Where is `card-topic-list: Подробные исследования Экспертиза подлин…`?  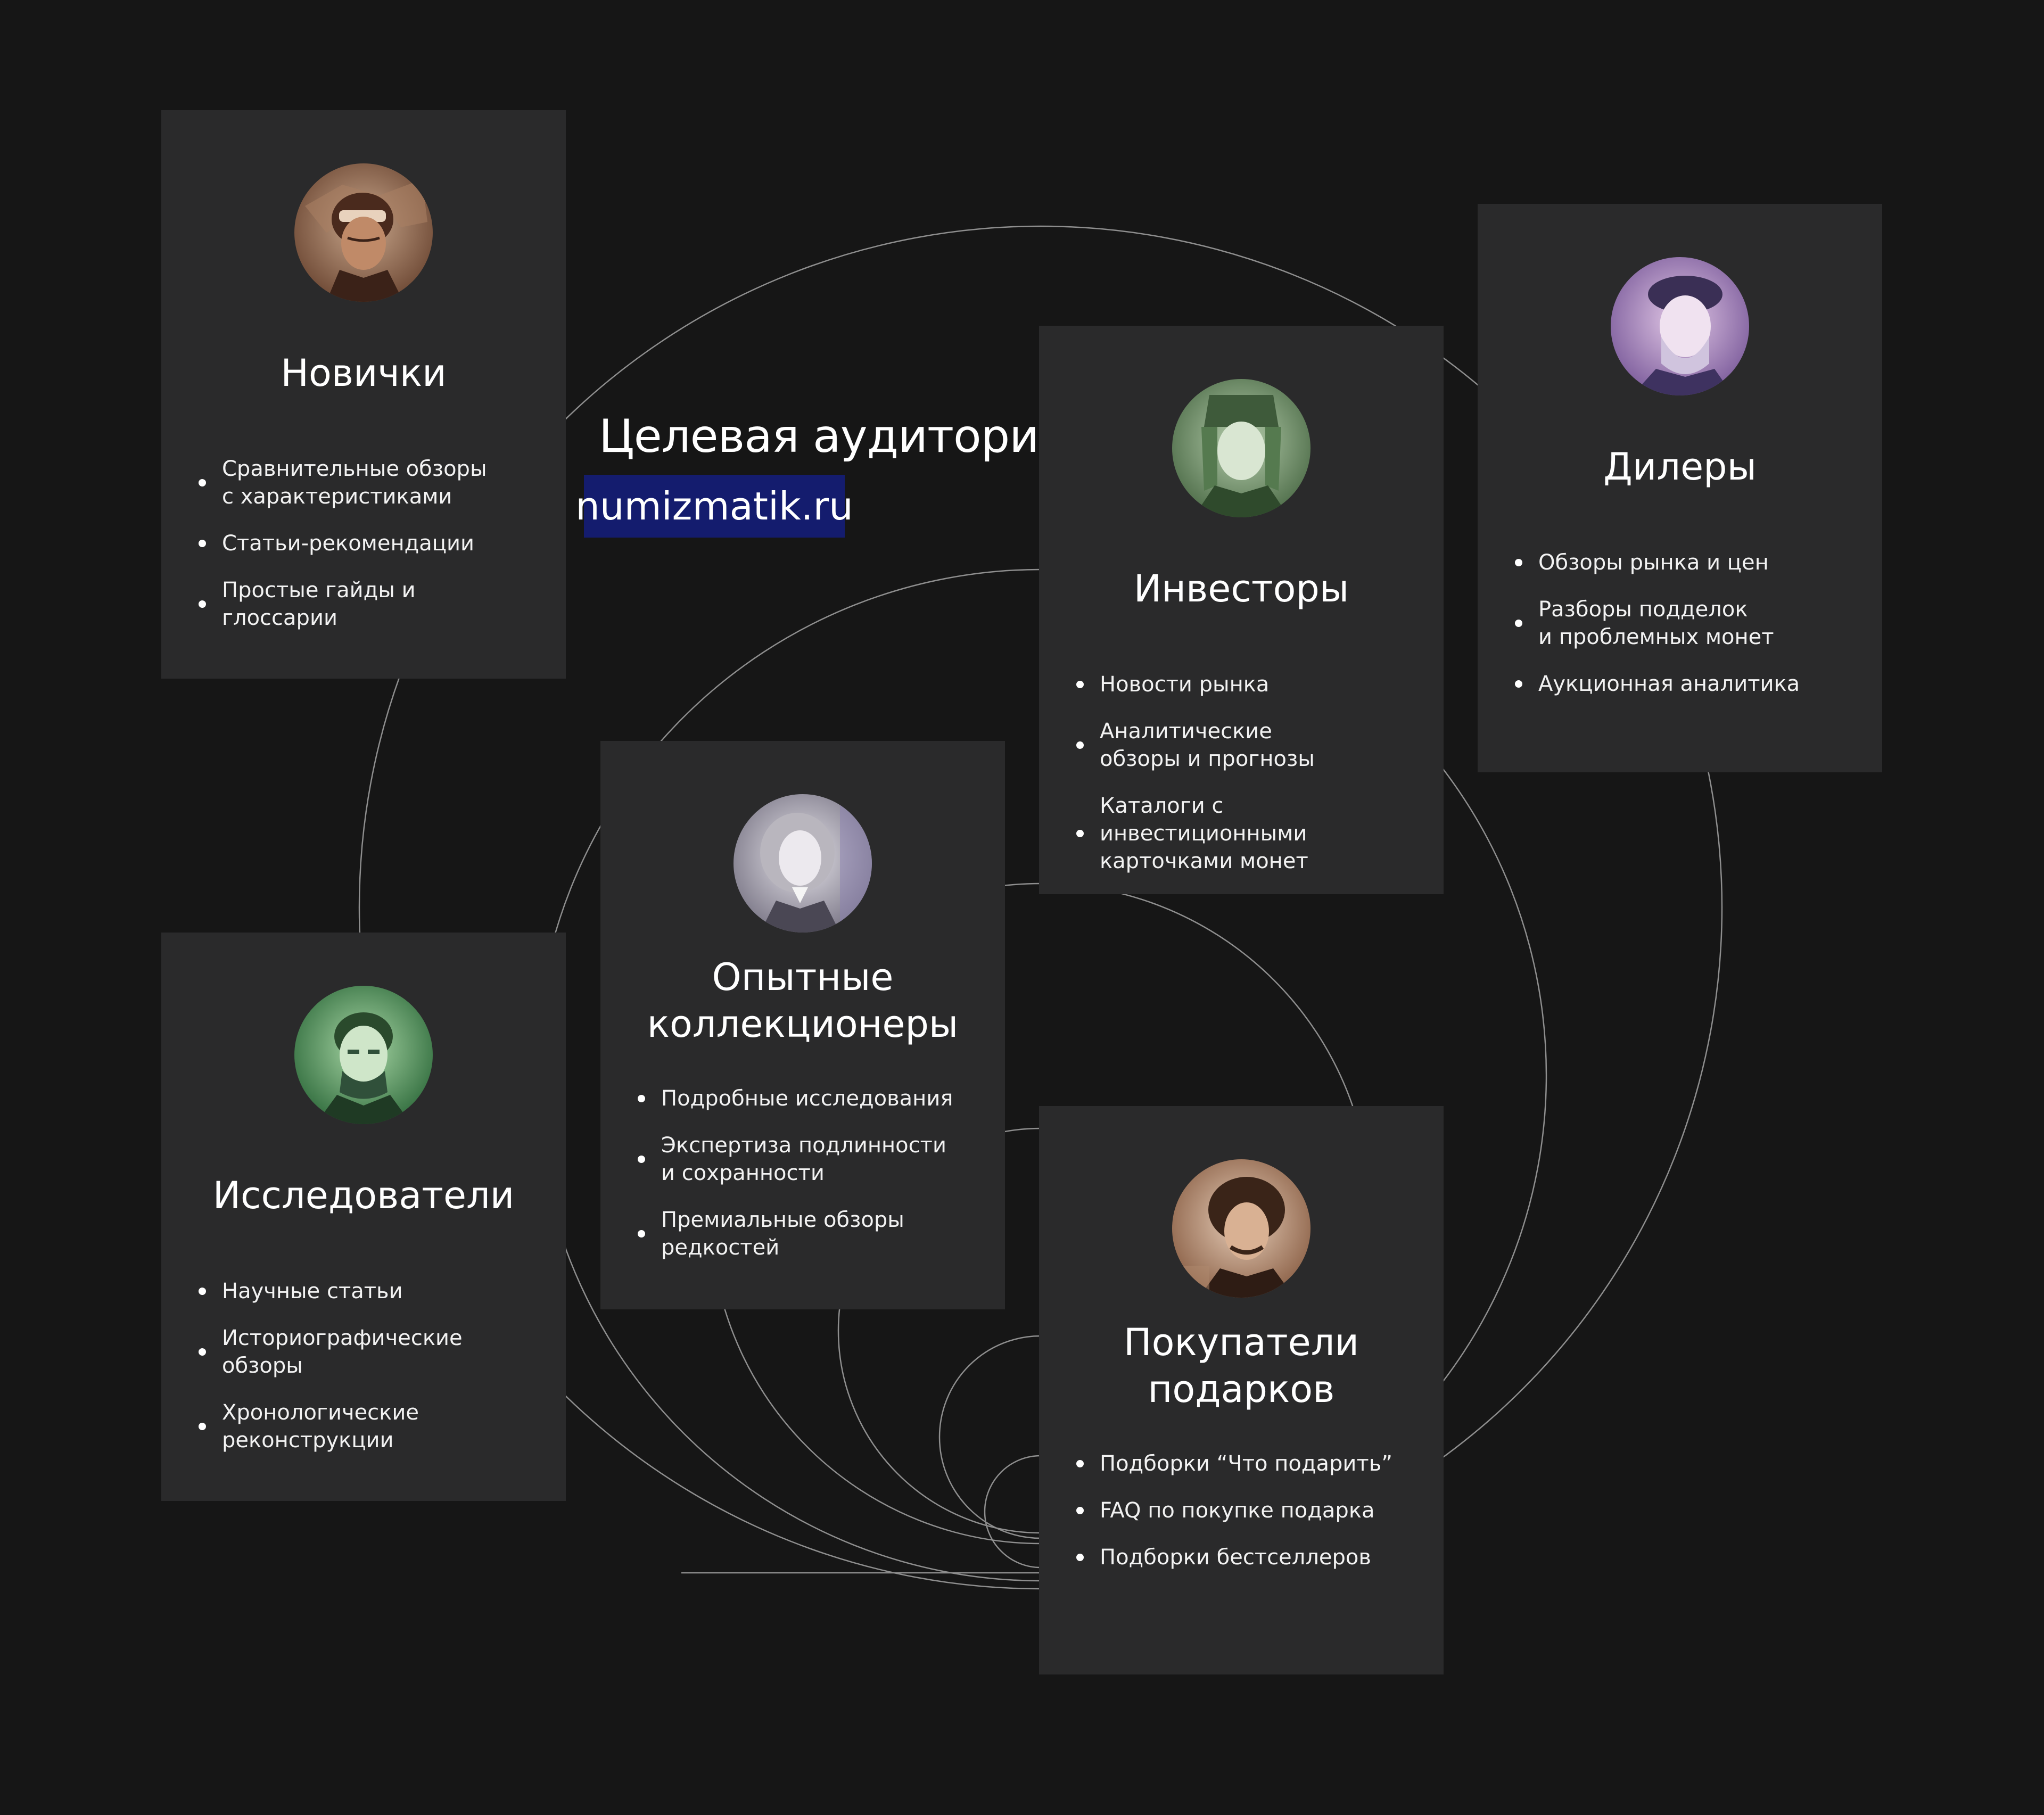 card-topic-list: Подробные исследования Экспертиза подлин… is located at coordinates (803, 1173).